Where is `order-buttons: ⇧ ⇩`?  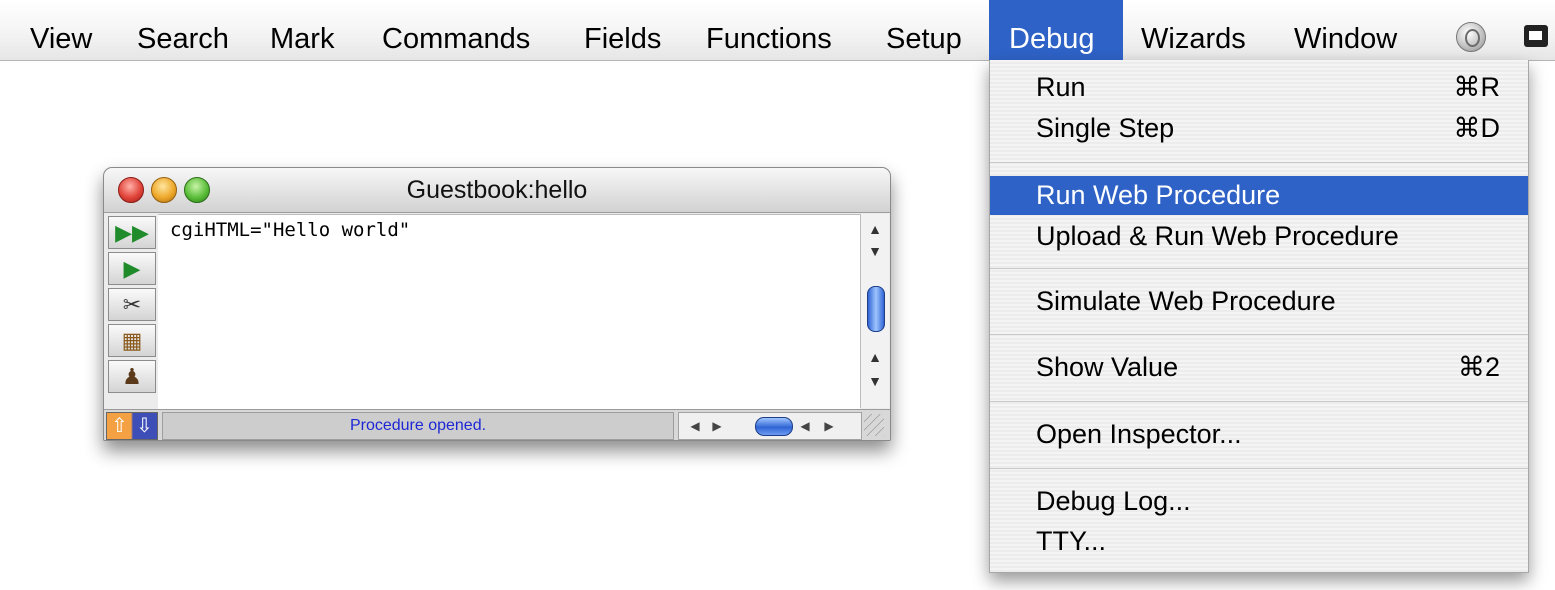
order-buttons: ⇧ ⇩ is located at coordinates (132, 426).